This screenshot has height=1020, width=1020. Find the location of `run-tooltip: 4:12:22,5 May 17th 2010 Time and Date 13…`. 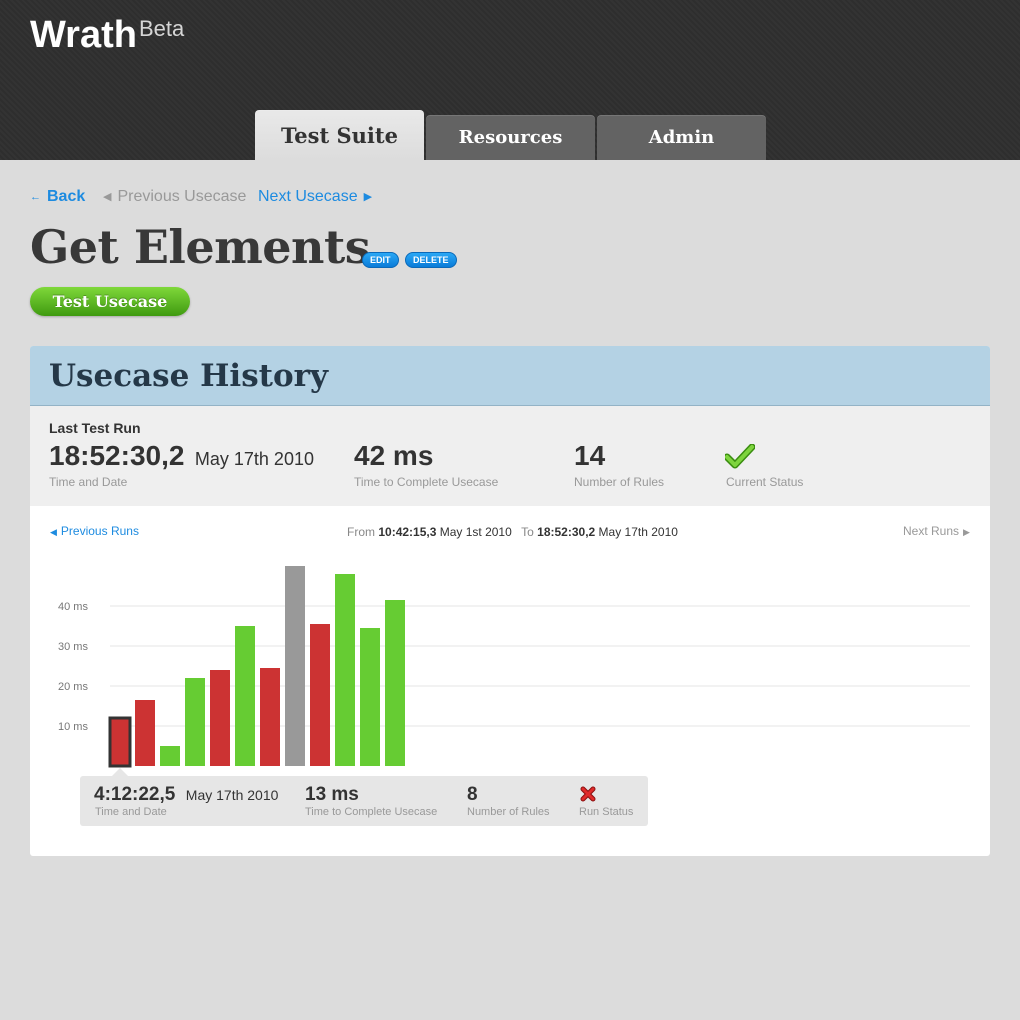

run-tooltip: 4:12:22,5 May 17th 2010 Time and Date 13… is located at coordinates (364, 801).